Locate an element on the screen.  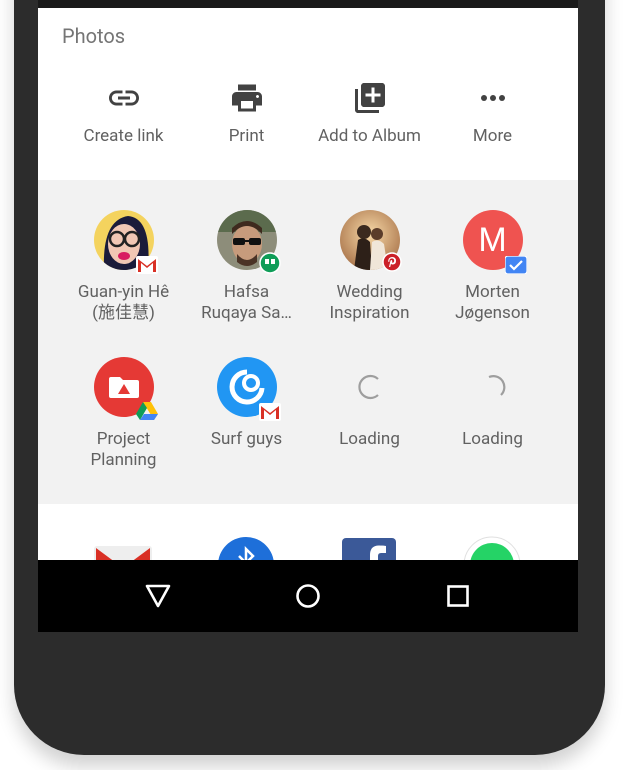
add-to-album-button: Add to Album is located at coordinates (369, 122).